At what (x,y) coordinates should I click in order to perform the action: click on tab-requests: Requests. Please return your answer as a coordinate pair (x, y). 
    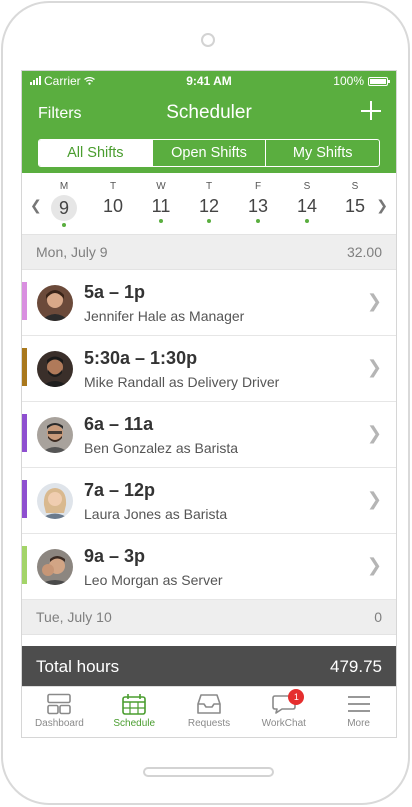
    Looking at the image, I should click on (209, 712).